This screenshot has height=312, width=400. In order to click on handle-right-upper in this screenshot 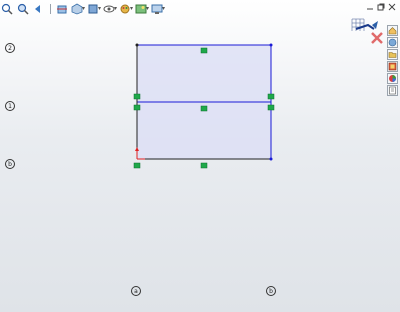, I will do `click(271, 96)`.